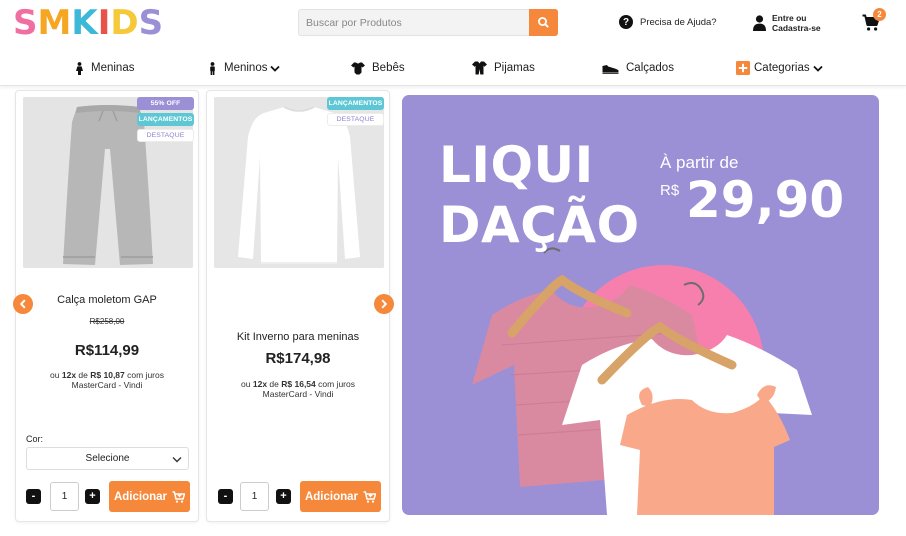  What do you see at coordinates (298, 337) in the screenshot?
I see `product-name: Kit Inverno para meninas` at bounding box center [298, 337].